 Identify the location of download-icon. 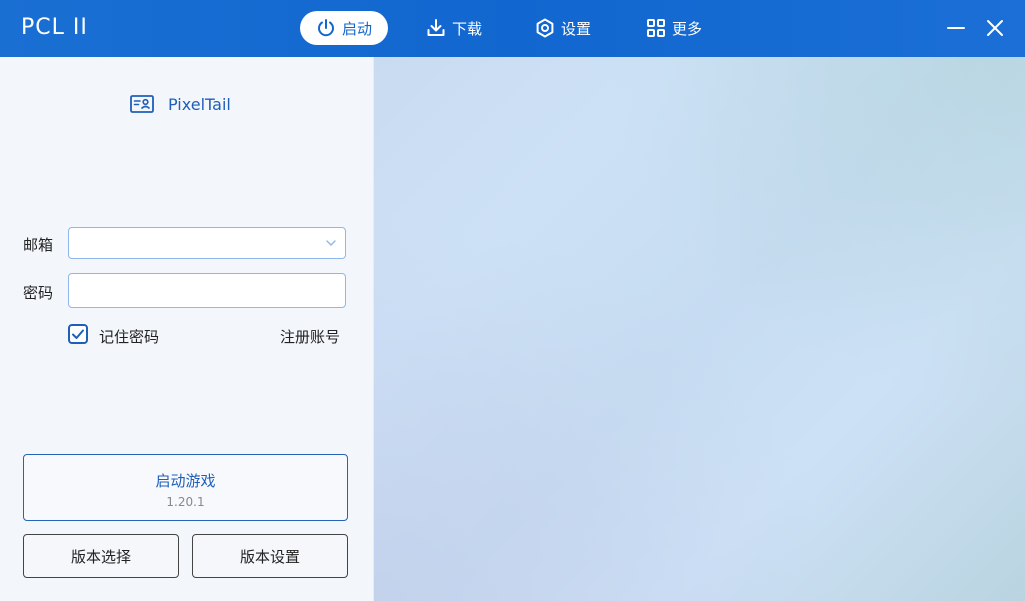
(436, 27).